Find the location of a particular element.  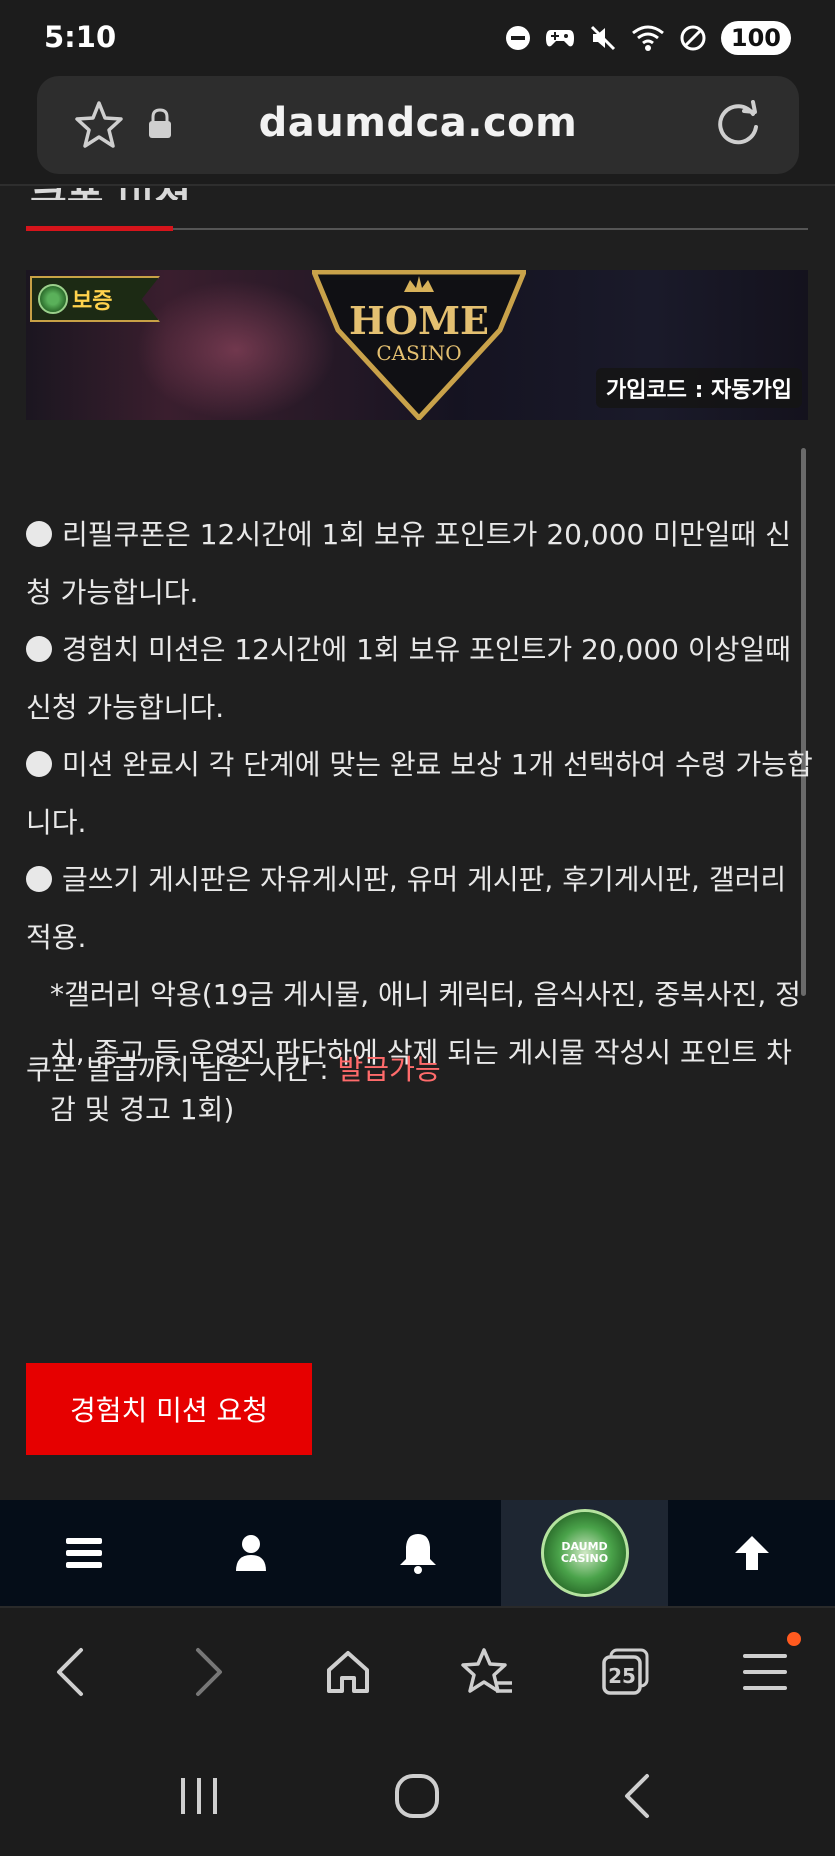

guarantee-badge-label: 보증 is located at coordinates (92, 301).